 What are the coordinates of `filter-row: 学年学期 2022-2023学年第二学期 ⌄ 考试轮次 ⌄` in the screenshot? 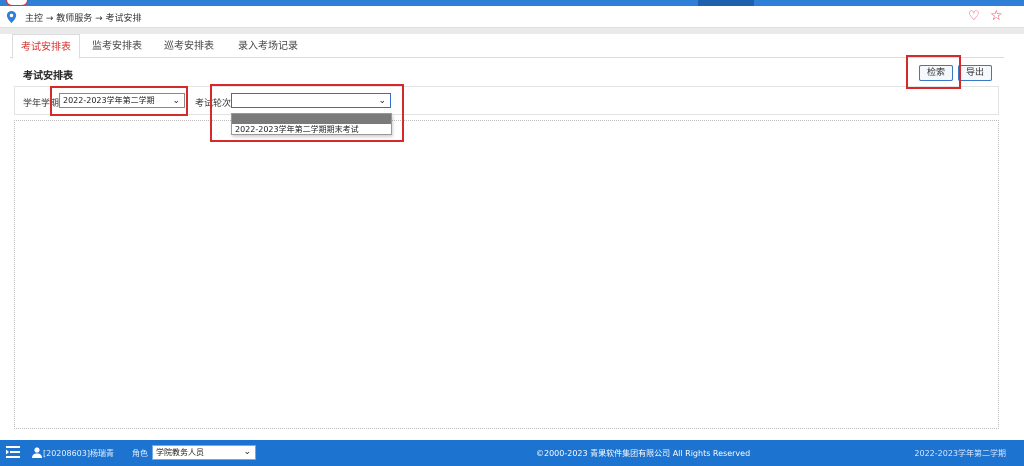 It's located at (506, 100).